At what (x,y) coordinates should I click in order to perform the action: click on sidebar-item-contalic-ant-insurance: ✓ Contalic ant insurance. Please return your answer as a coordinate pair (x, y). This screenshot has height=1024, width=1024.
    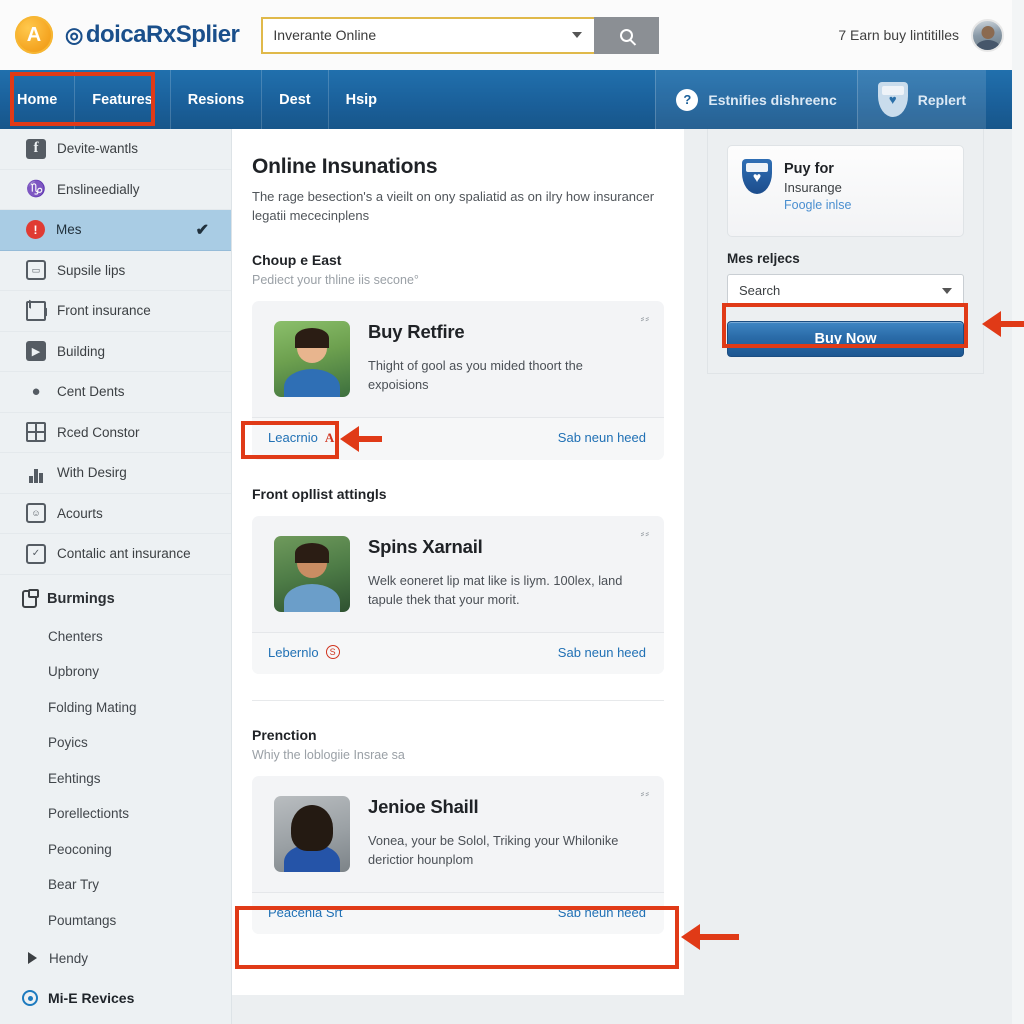
    Looking at the image, I should click on (115, 554).